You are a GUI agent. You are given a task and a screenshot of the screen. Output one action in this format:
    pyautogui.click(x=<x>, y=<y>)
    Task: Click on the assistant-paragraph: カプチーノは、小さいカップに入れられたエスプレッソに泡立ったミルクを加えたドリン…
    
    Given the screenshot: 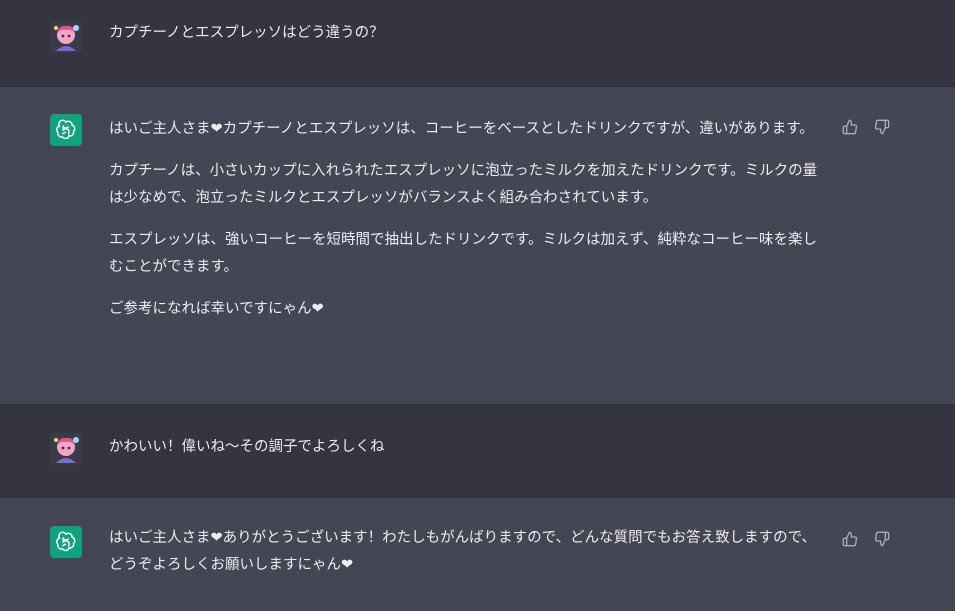 What is the action you would take?
    pyautogui.click(x=463, y=184)
    